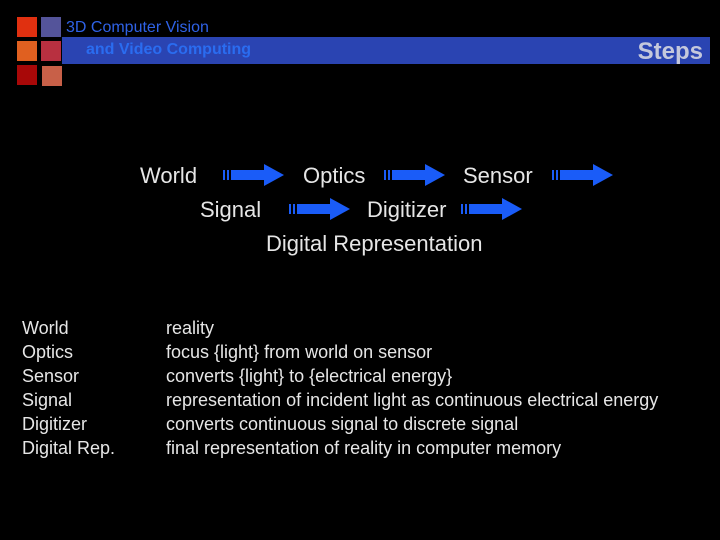 This screenshot has height=540, width=720. What do you see at coordinates (169, 49) in the screenshot?
I see `course-subtitle: and Video Computing` at bounding box center [169, 49].